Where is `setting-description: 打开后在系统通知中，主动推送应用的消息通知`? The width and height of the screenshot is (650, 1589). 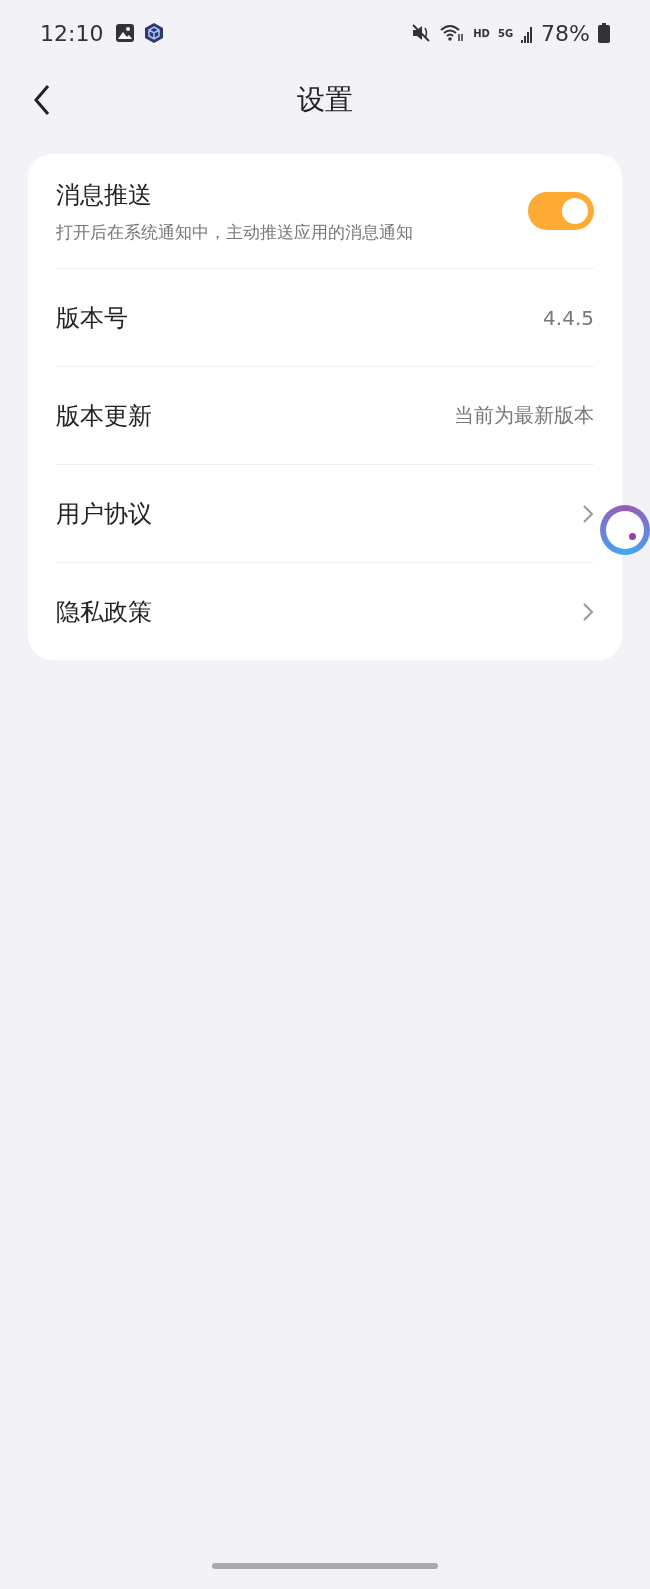 setting-description: 打开后在系统通知中，主动推送应用的消息通知 is located at coordinates (235, 232).